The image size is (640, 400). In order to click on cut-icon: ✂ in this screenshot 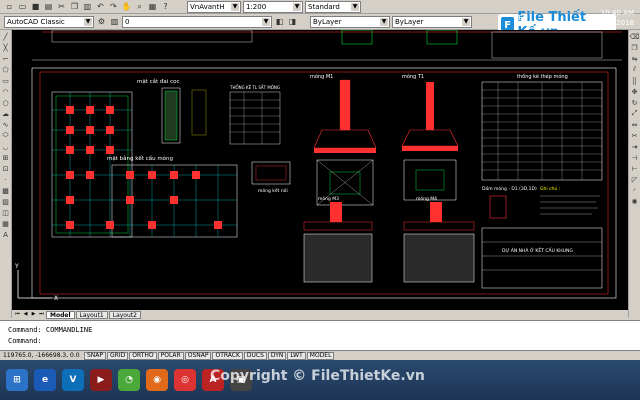, I will do `click(61, 6)`.